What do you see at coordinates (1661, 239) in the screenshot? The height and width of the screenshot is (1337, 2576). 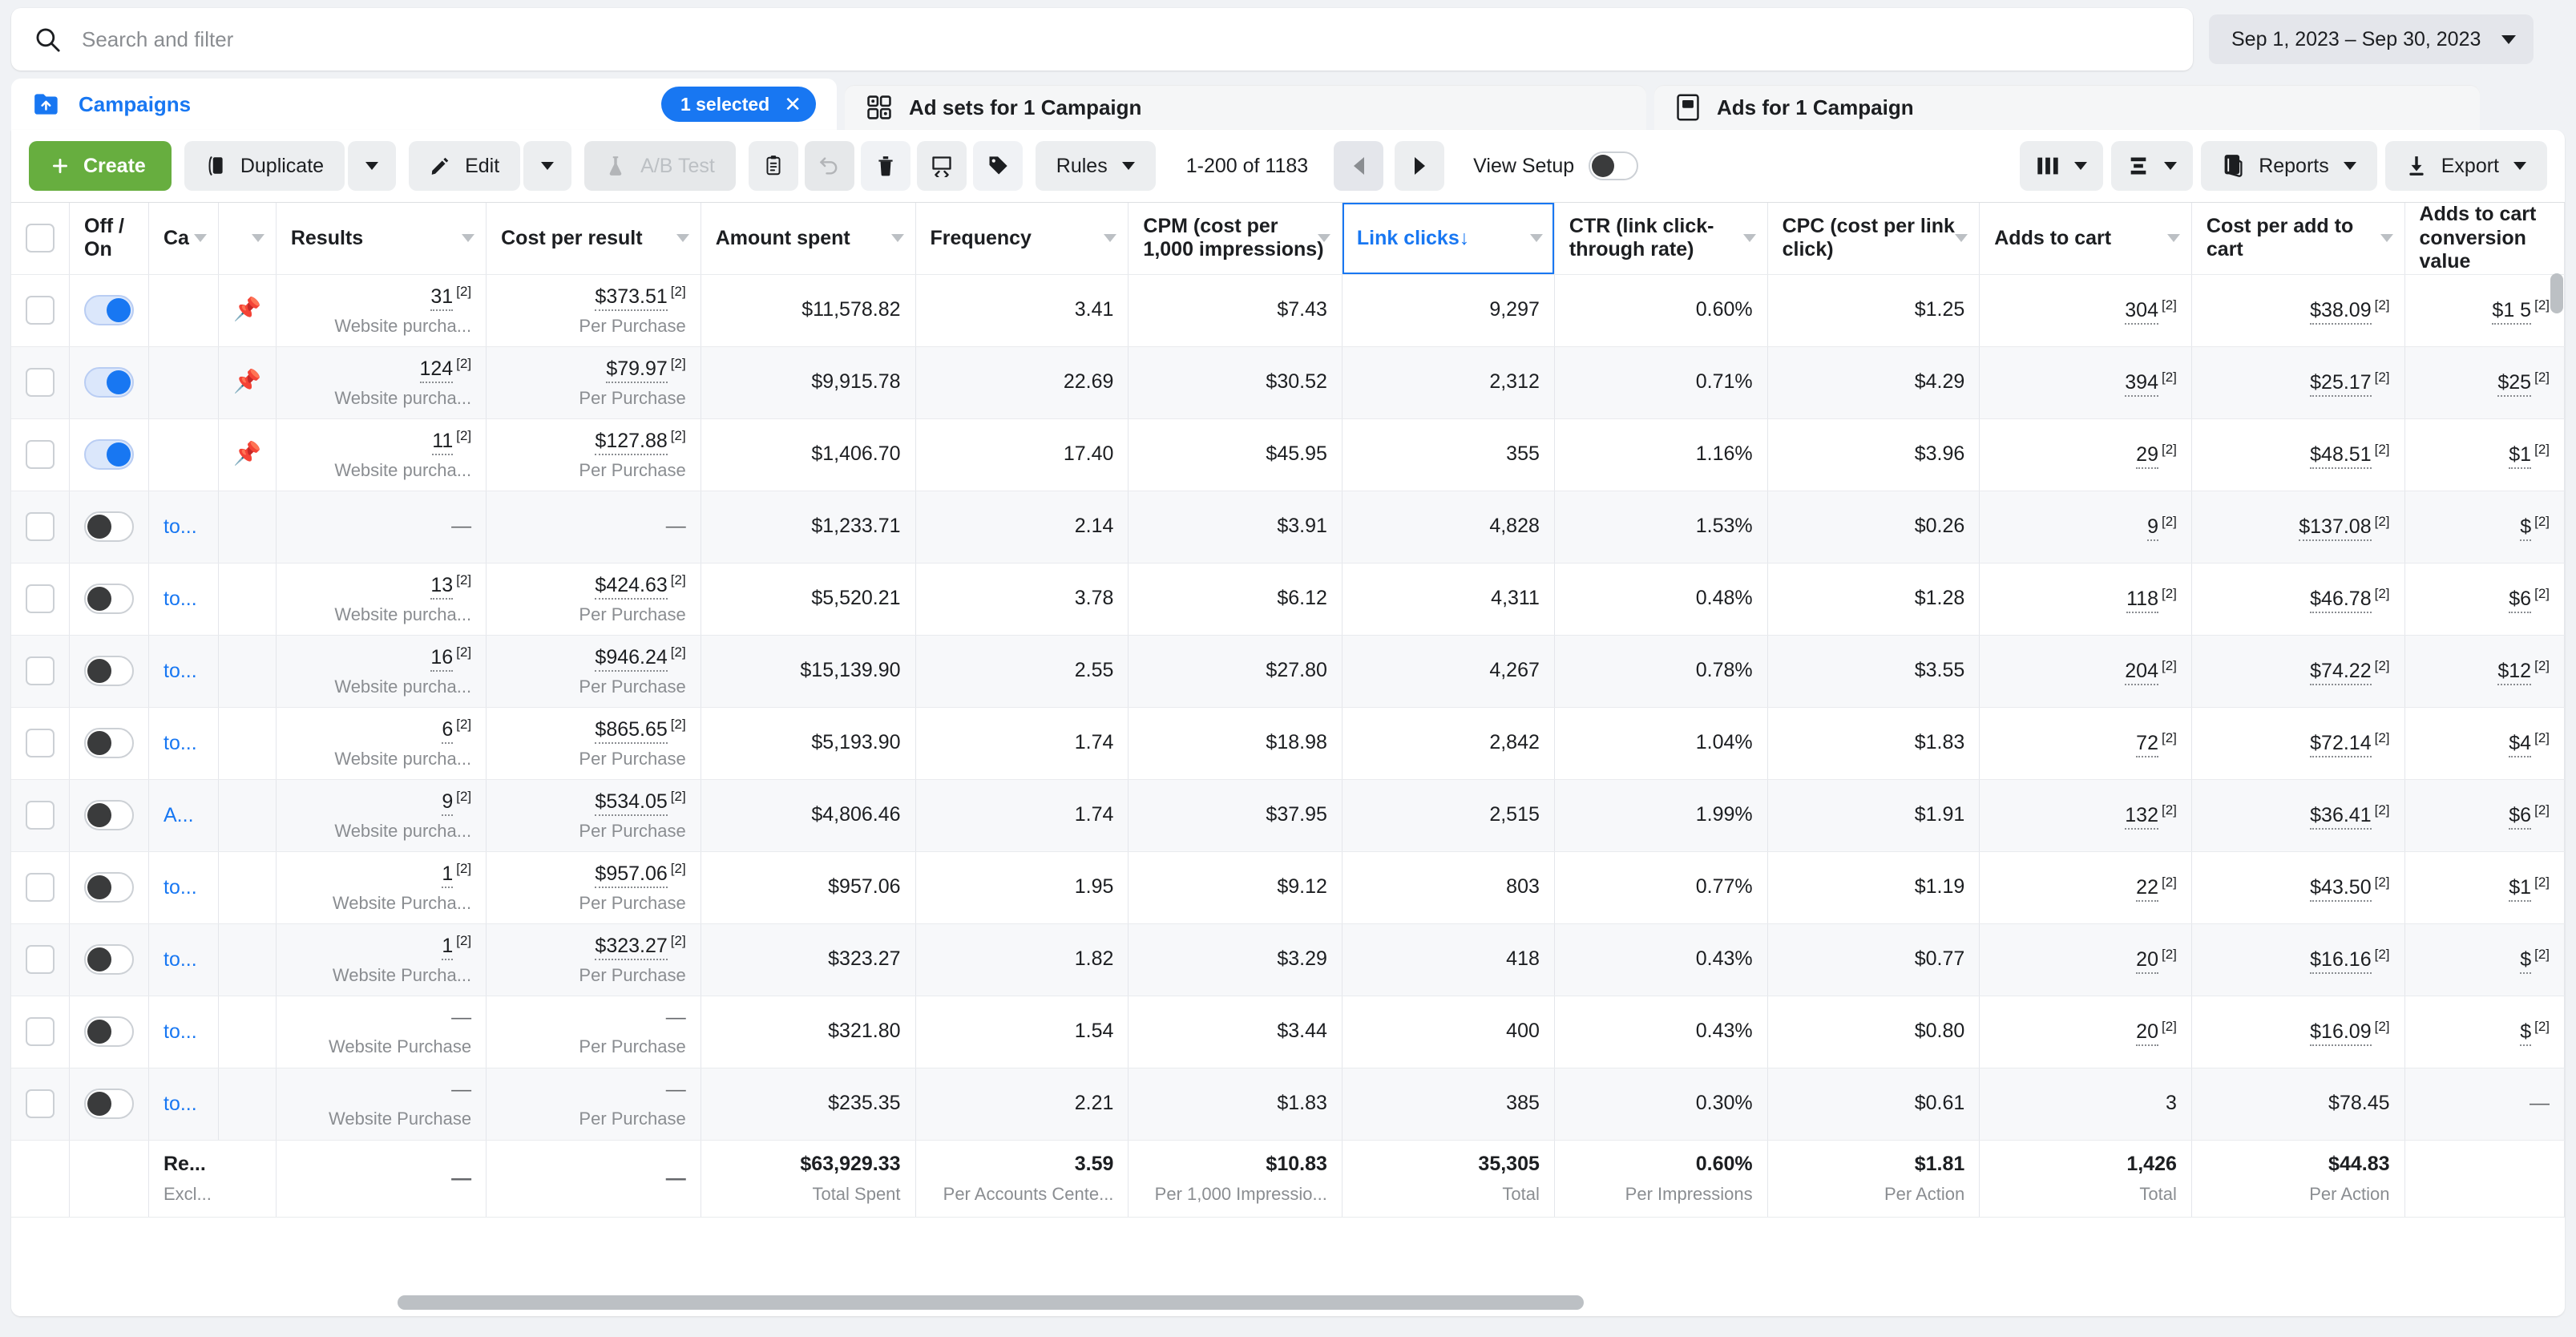 I see `header-ctr: CTR (link click-through rate)` at bounding box center [1661, 239].